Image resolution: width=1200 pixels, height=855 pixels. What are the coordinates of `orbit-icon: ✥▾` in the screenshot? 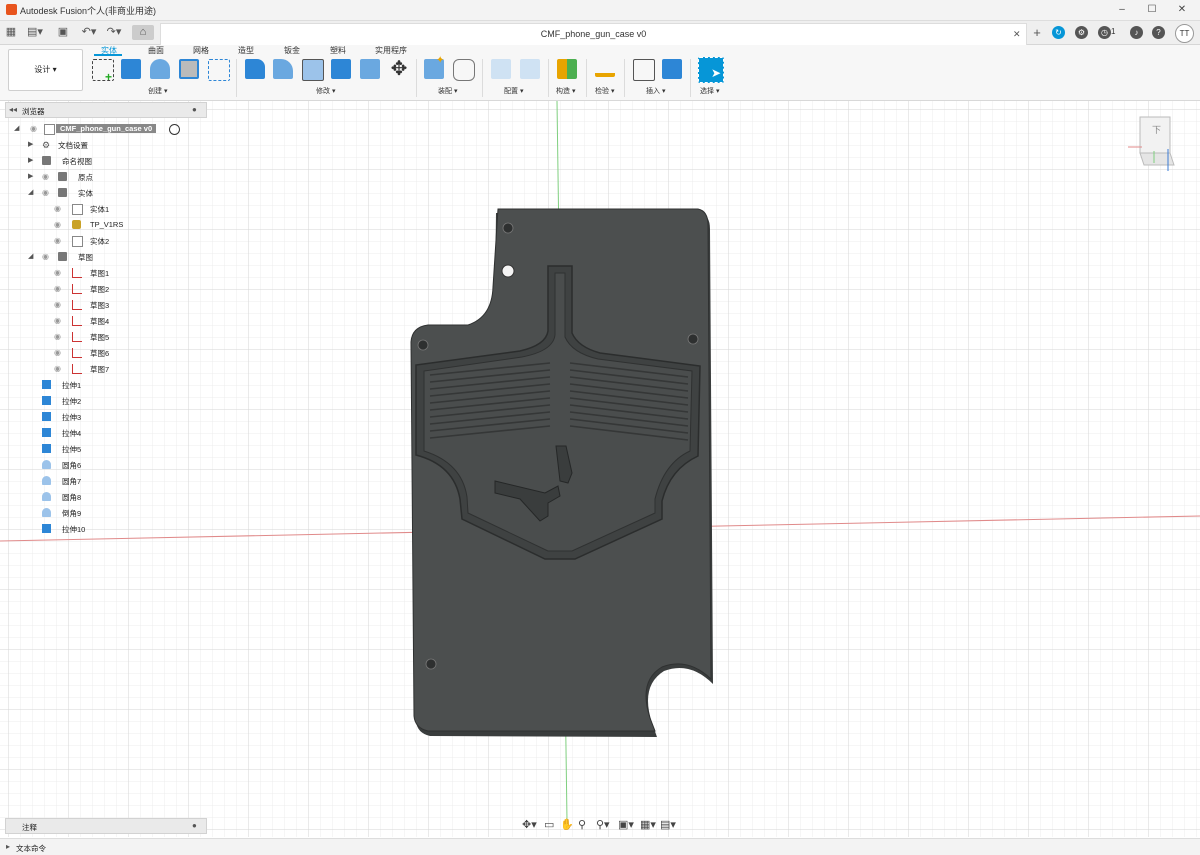 It's located at (529, 824).